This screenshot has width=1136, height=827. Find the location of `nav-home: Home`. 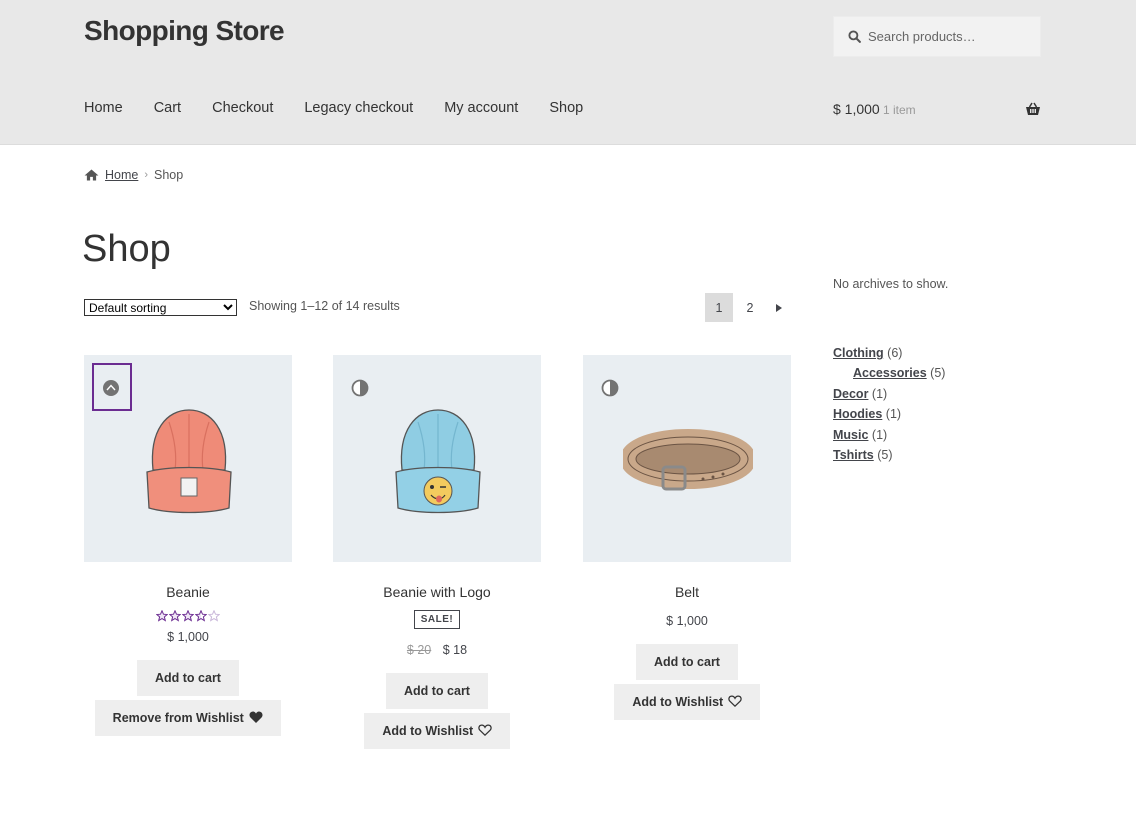

nav-home: Home is located at coordinates (103, 108).